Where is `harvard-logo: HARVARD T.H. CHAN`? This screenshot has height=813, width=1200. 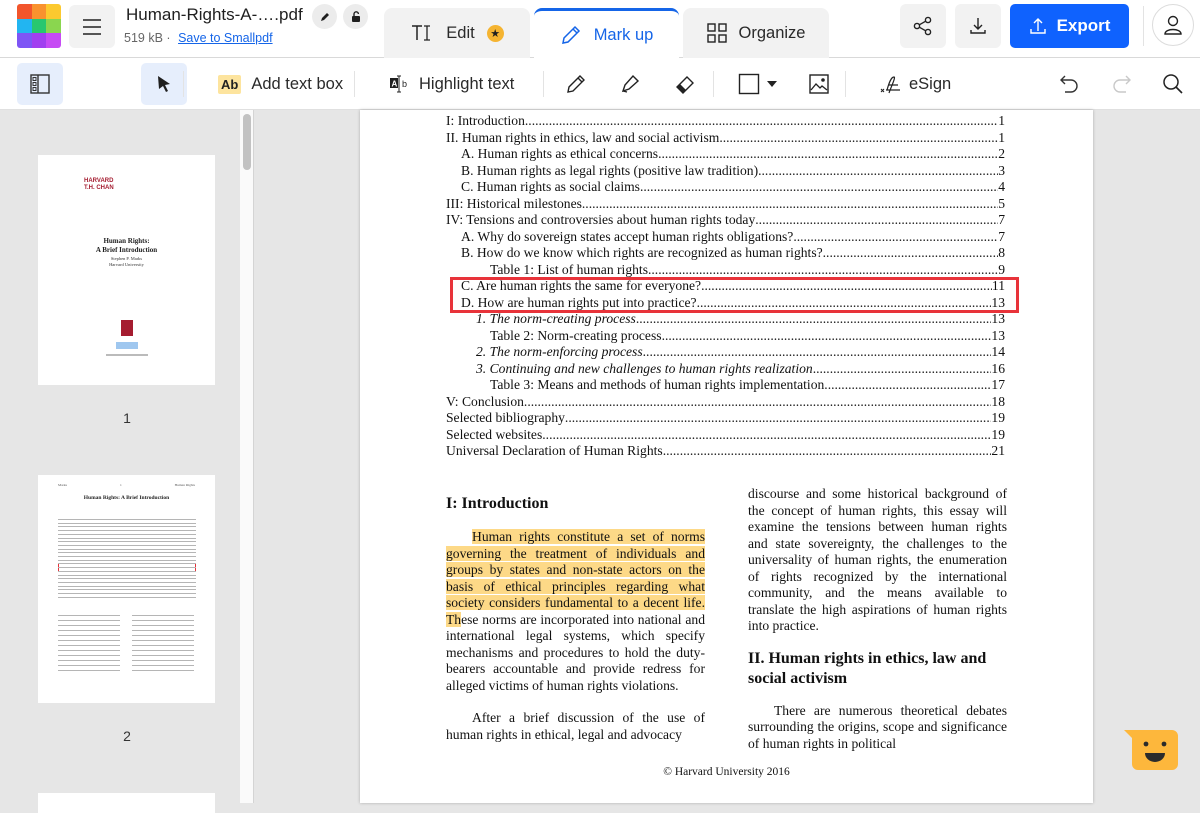
harvard-logo: HARVARD T.H. CHAN is located at coordinates (99, 185).